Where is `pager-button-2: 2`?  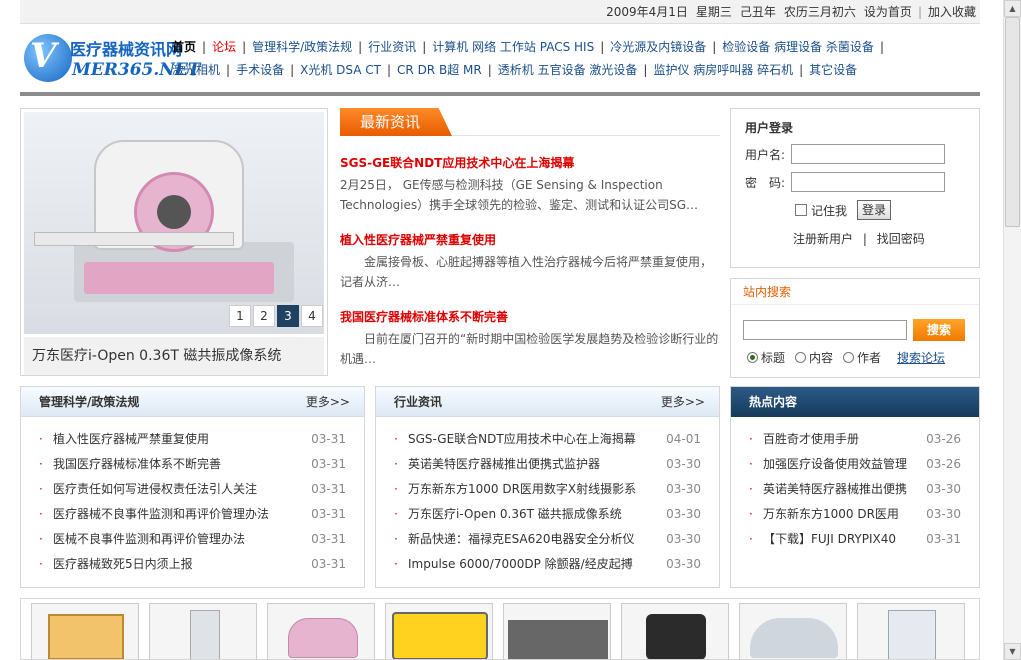
pager-button-2: 2 is located at coordinates (264, 316).